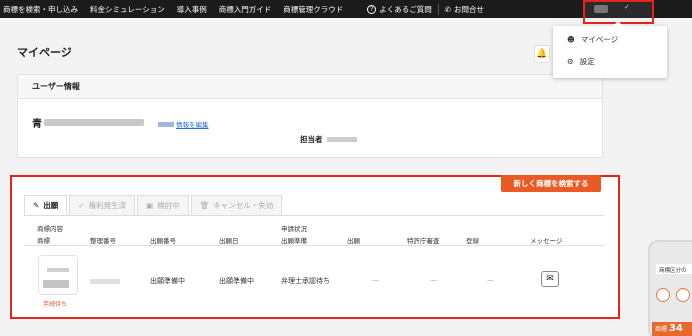 The width and height of the screenshot is (692, 336). I want to click on header-divider, so click(314, 245).